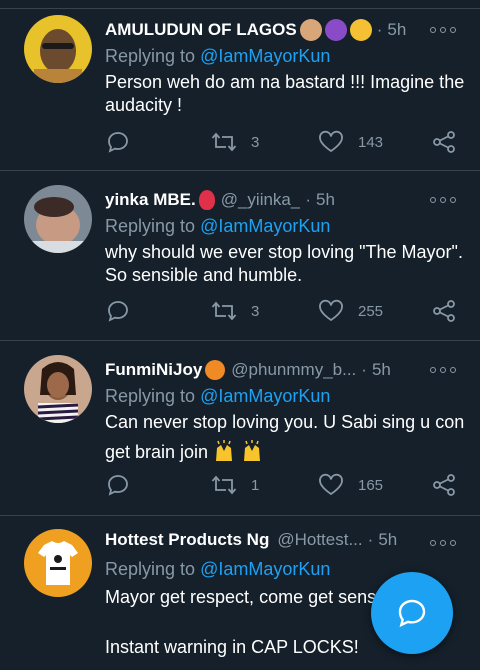 Image resolution: width=480 pixels, height=670 pixels. I want to click on smiling-devil-emoji, so click(335, 30).